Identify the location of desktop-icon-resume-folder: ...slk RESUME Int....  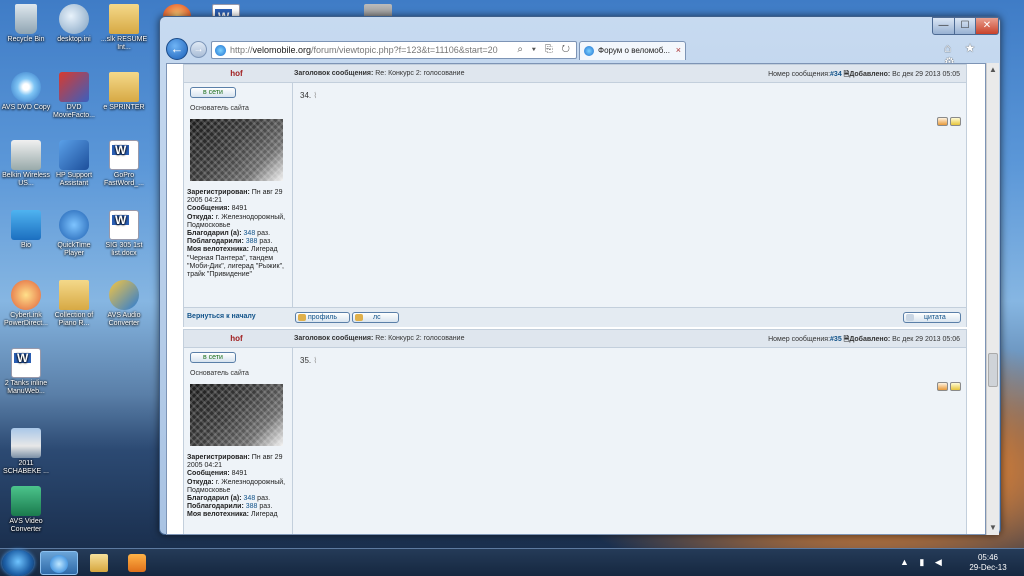
(124, 28).